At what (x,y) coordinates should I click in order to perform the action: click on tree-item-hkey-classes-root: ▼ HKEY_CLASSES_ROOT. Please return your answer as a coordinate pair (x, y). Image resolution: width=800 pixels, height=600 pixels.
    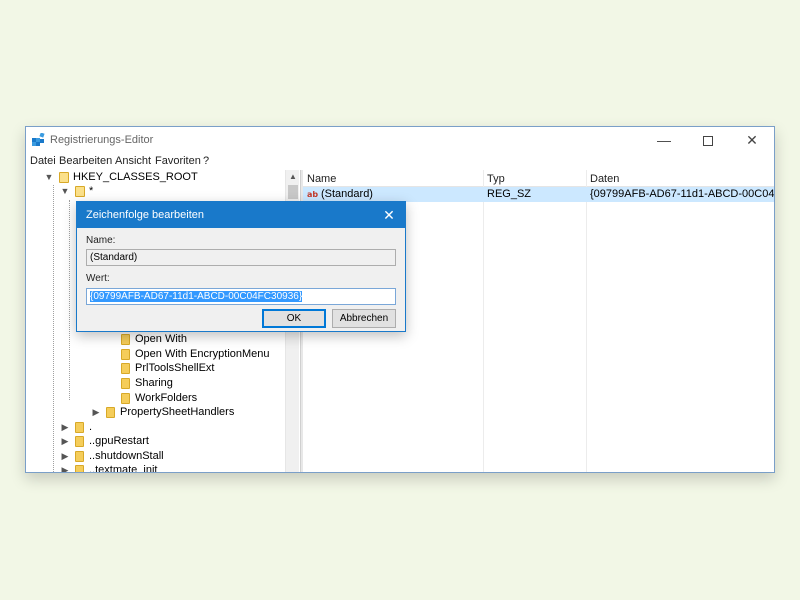
    Looking at the image, I should click on (156, 177).